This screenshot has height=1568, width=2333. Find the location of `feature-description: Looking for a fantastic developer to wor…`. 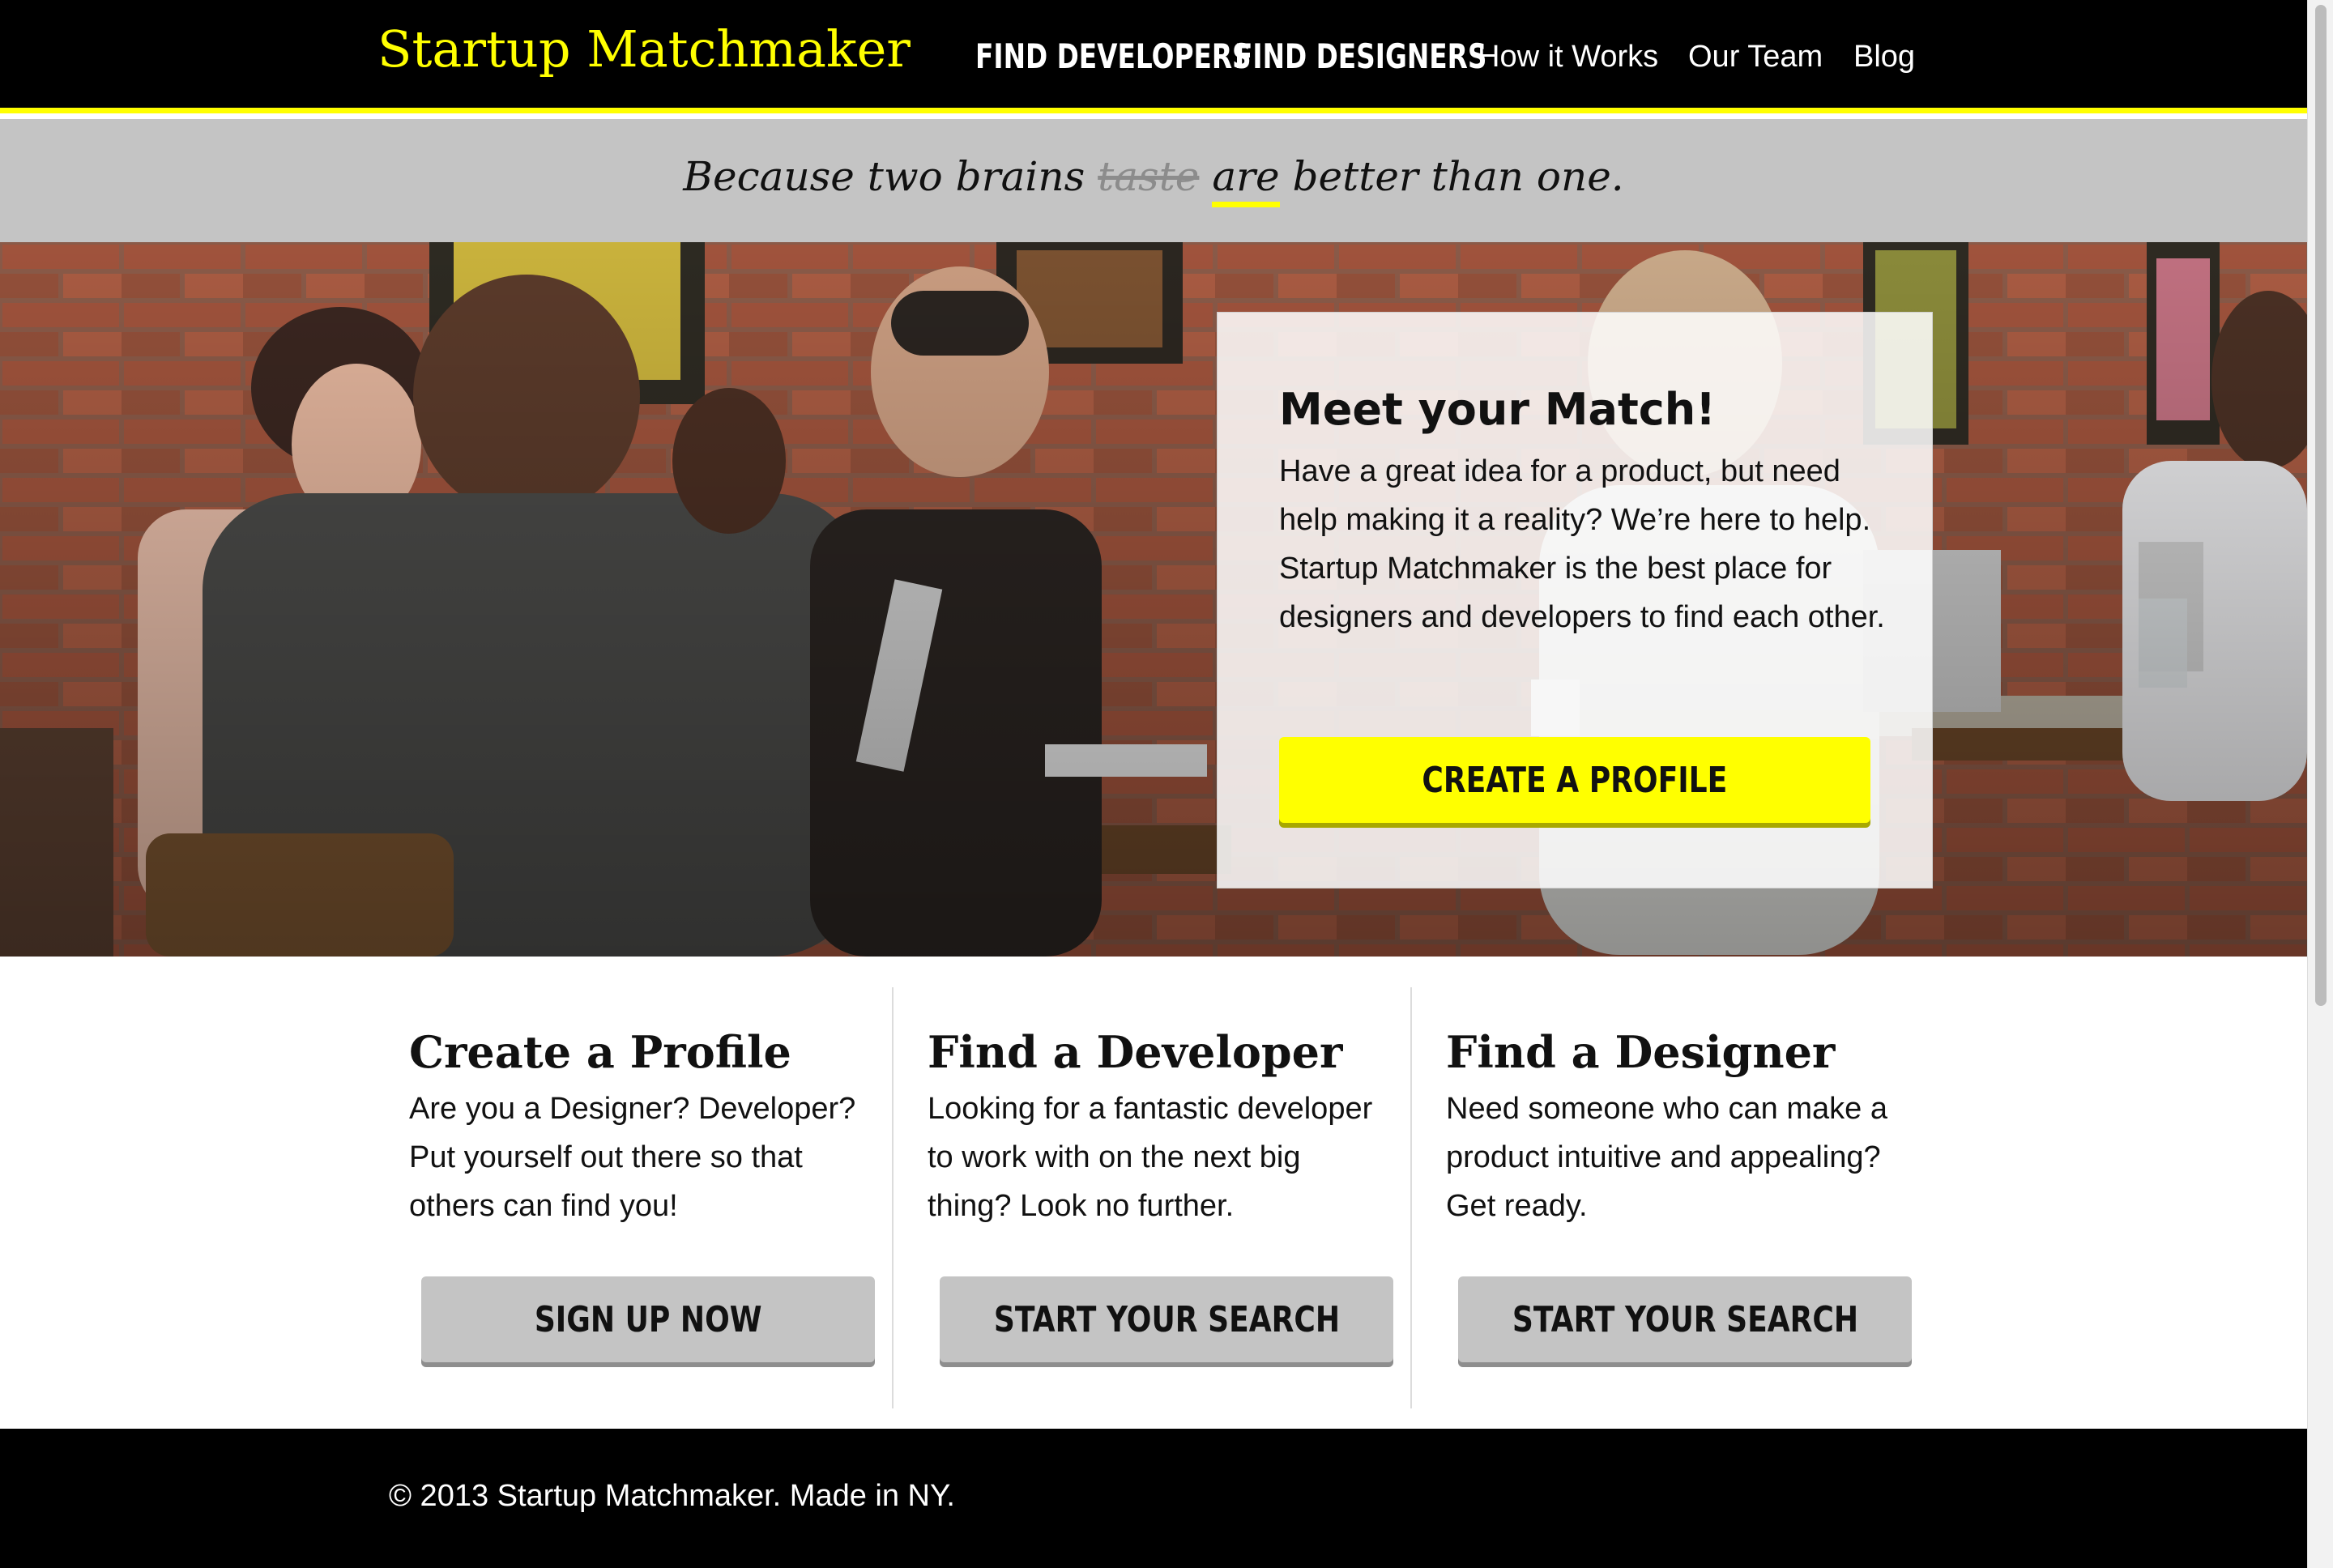

feature-description: Looking for a fantastic developer to wor… is located at coordinates (1150, 1157).